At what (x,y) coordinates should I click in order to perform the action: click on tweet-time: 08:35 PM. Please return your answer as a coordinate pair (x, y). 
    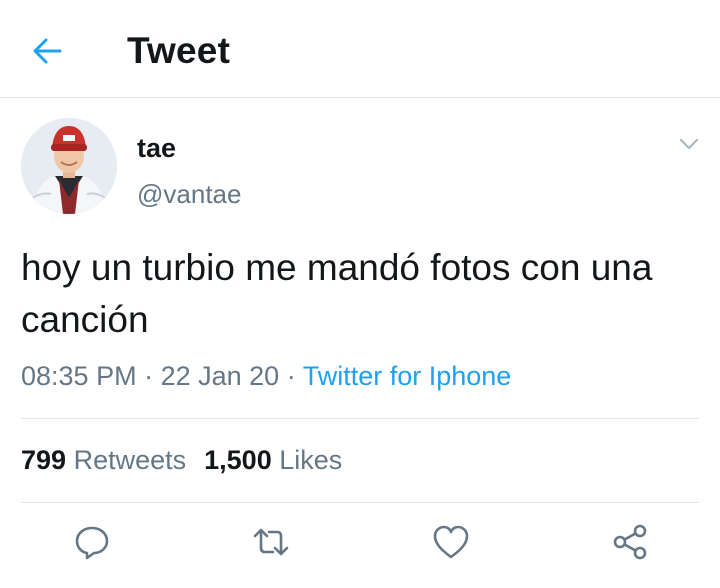
    Looking at the image, I should click on (79, 376).